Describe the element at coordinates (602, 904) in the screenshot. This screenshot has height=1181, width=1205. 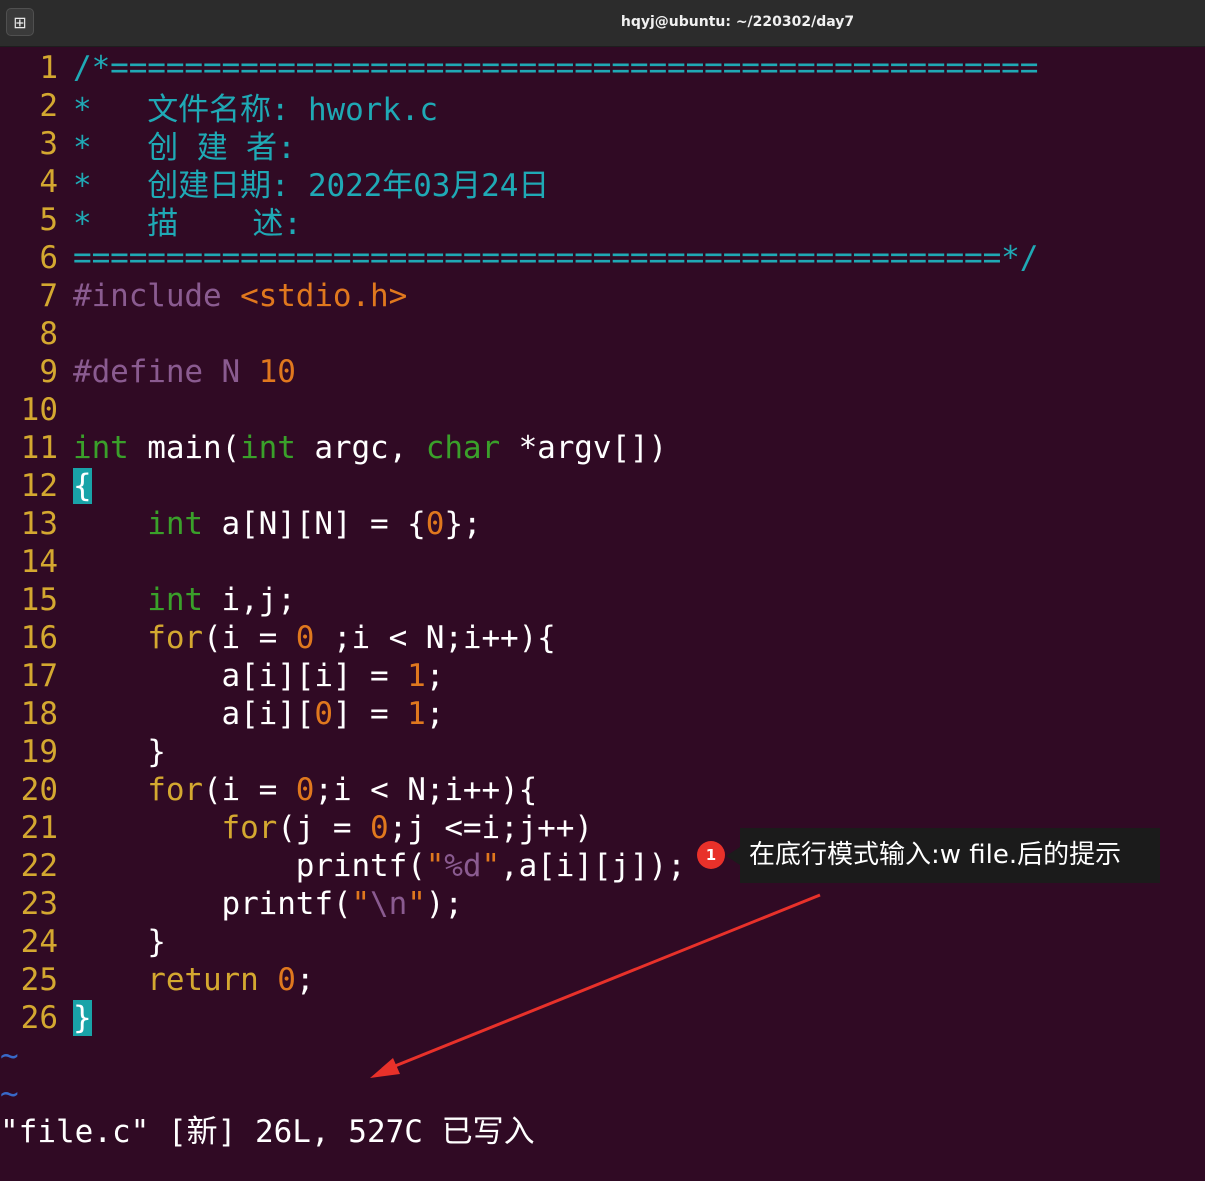
I see `code-line: 23 printf("\n");` at that location.